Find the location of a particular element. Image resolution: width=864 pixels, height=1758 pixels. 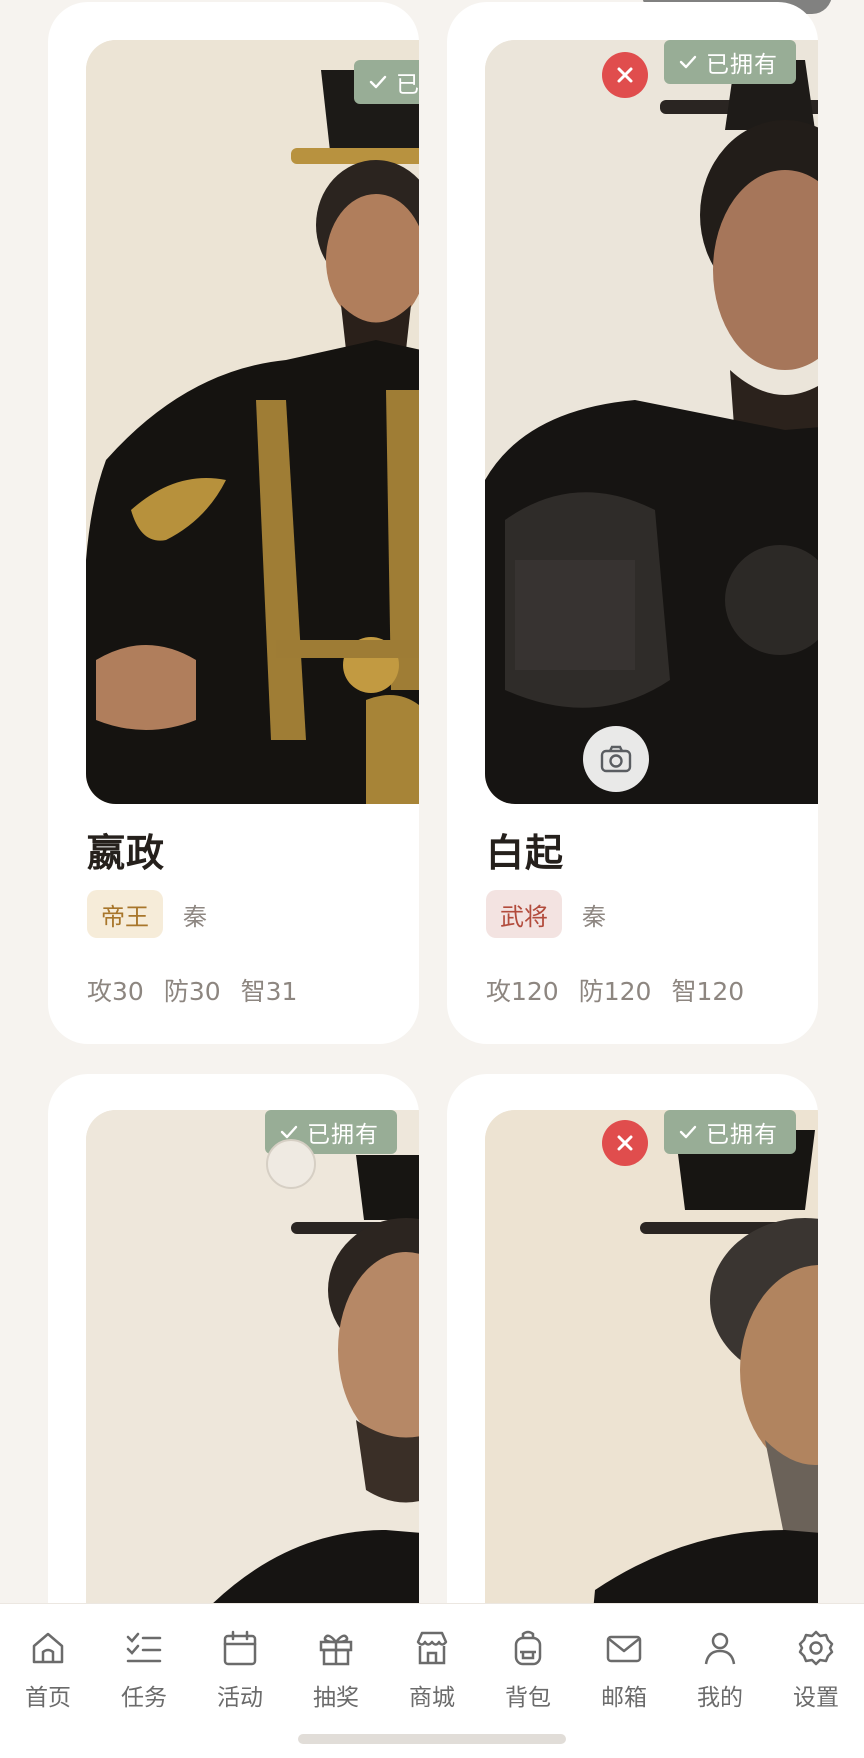

nav-item-tasks: 任务 is located at coordinates (144, 1669).